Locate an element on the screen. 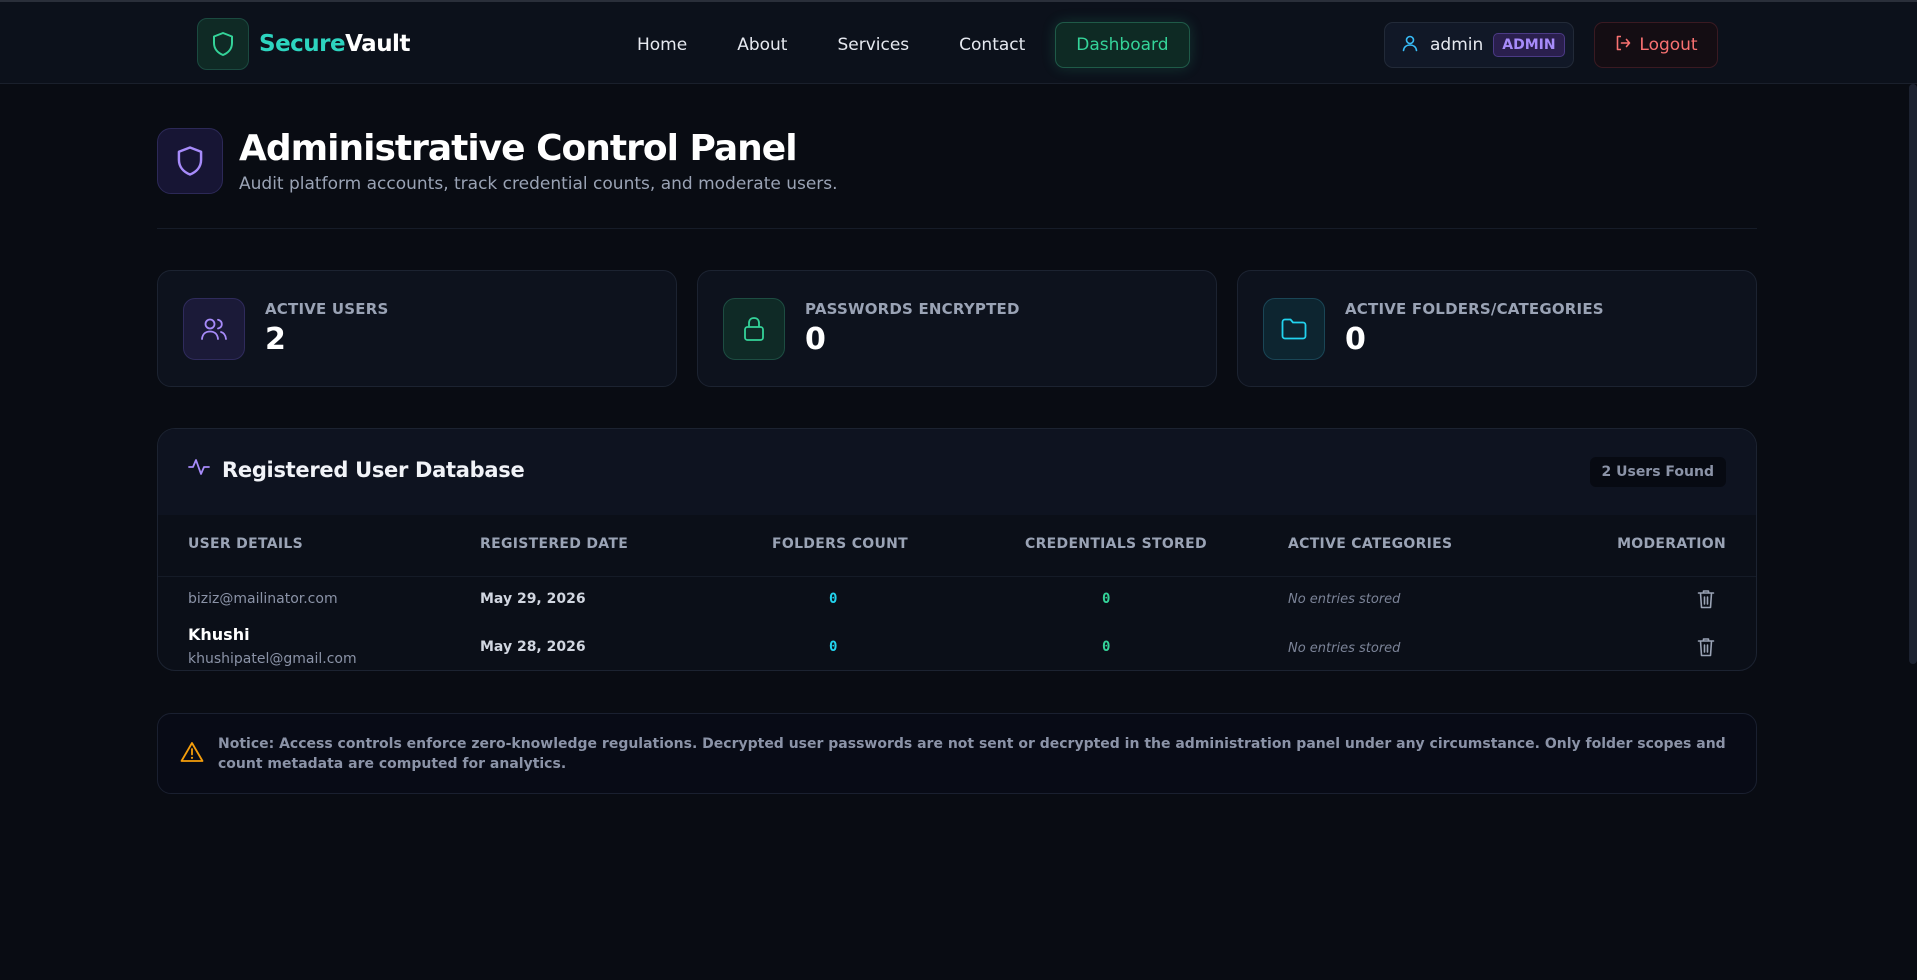 The height and width of the screenshot is (980, 1917). nav-dashboard: Dashboard is located at coordinates (1122, 45).